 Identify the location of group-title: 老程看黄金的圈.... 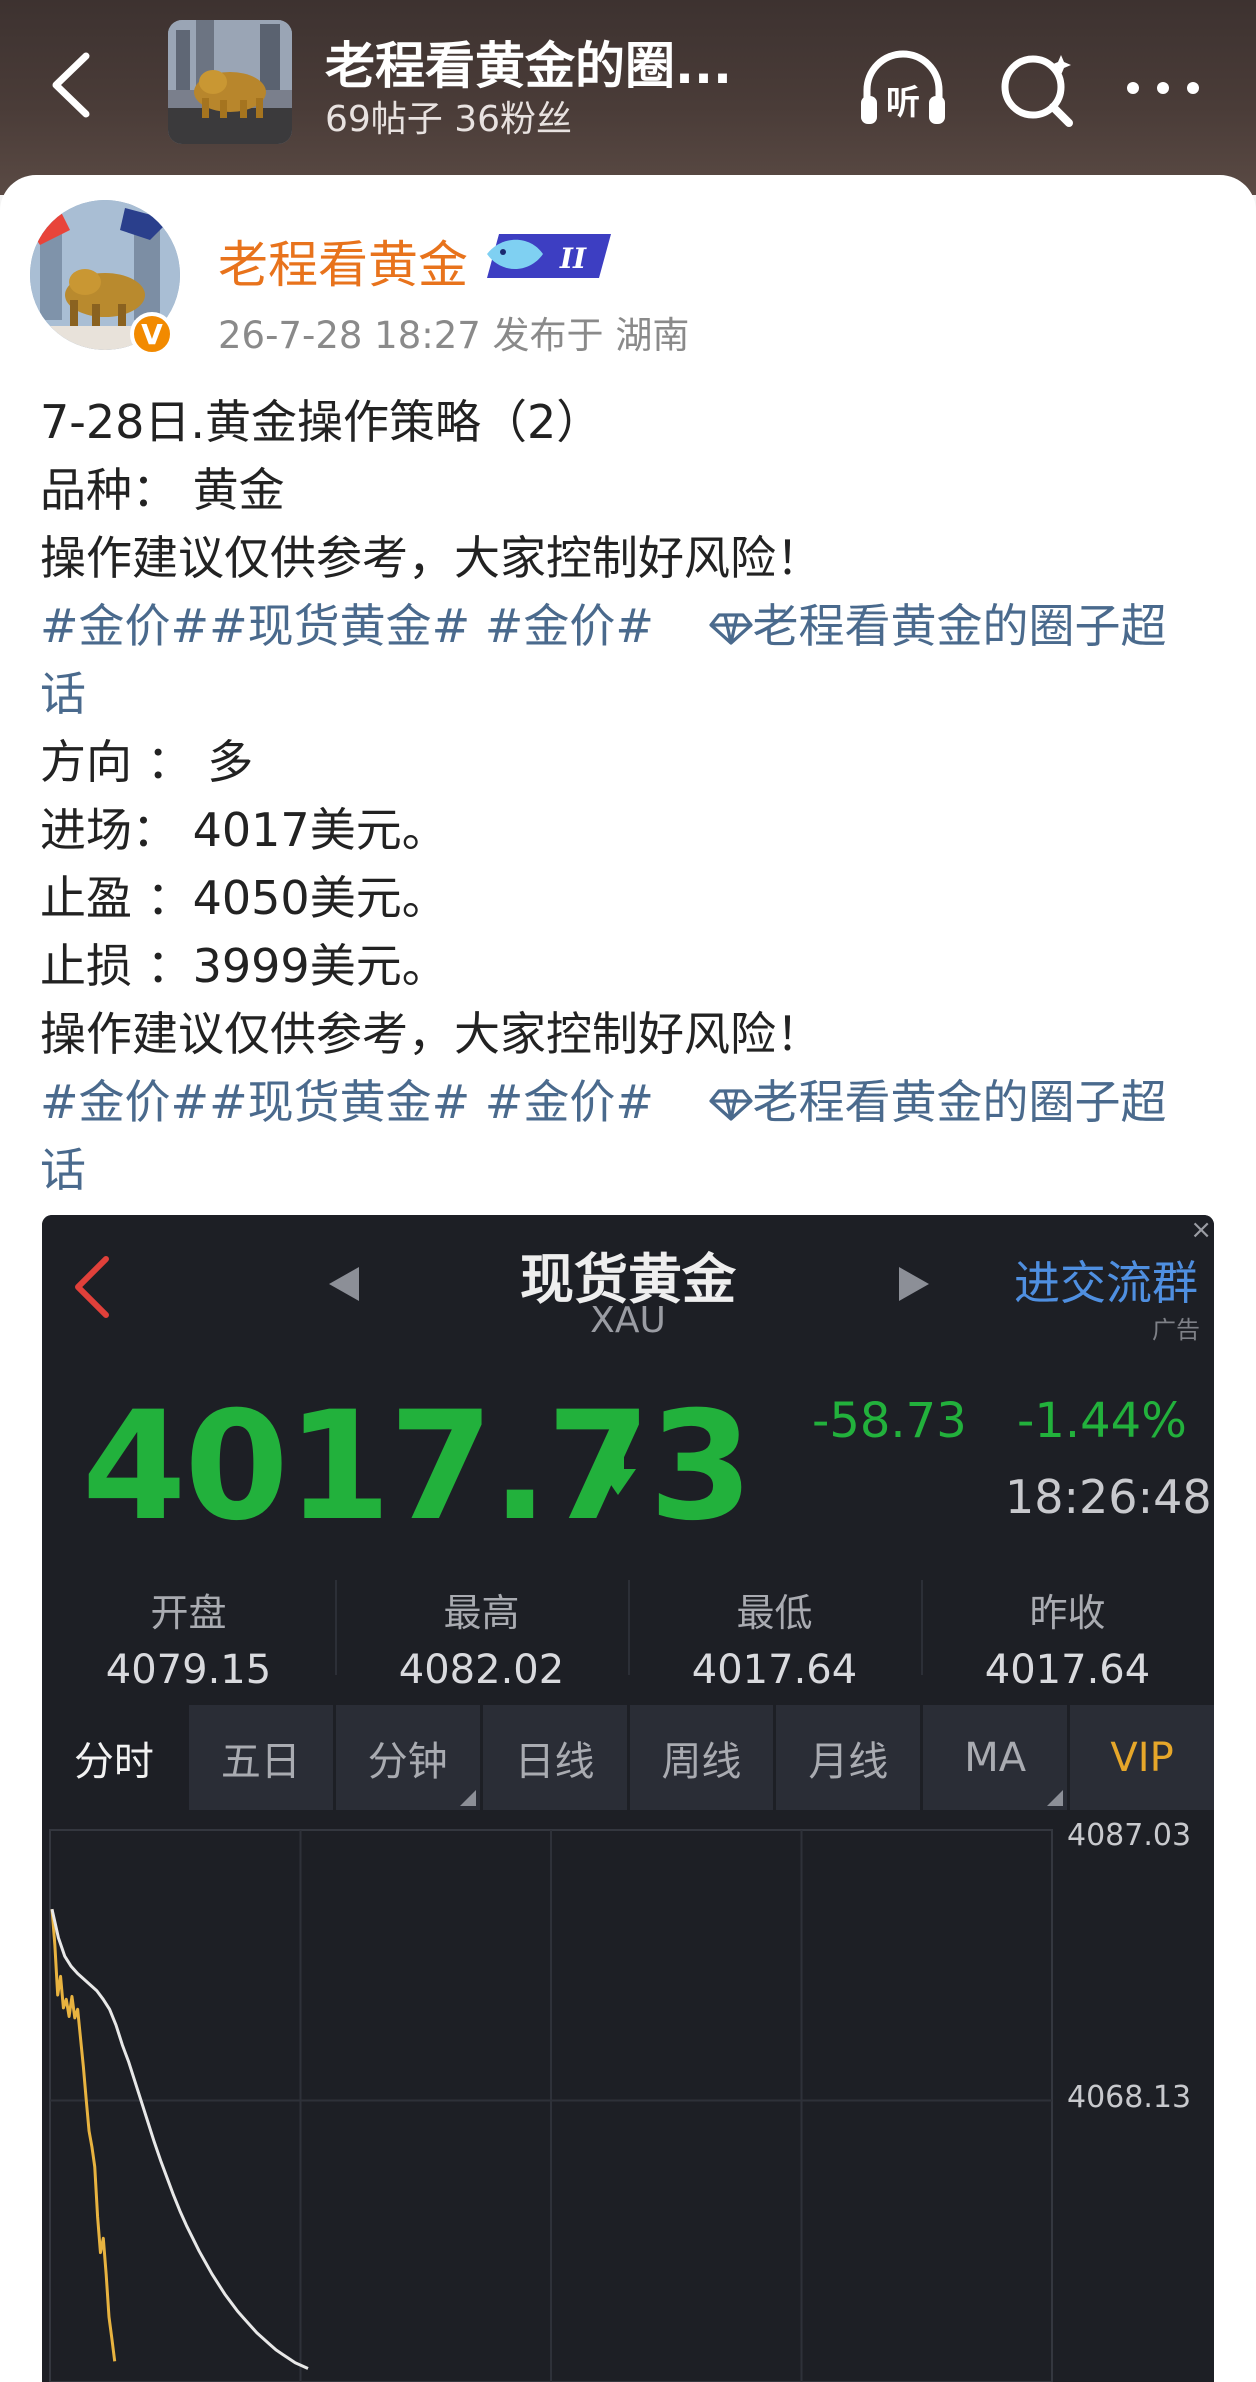
(528, 62).